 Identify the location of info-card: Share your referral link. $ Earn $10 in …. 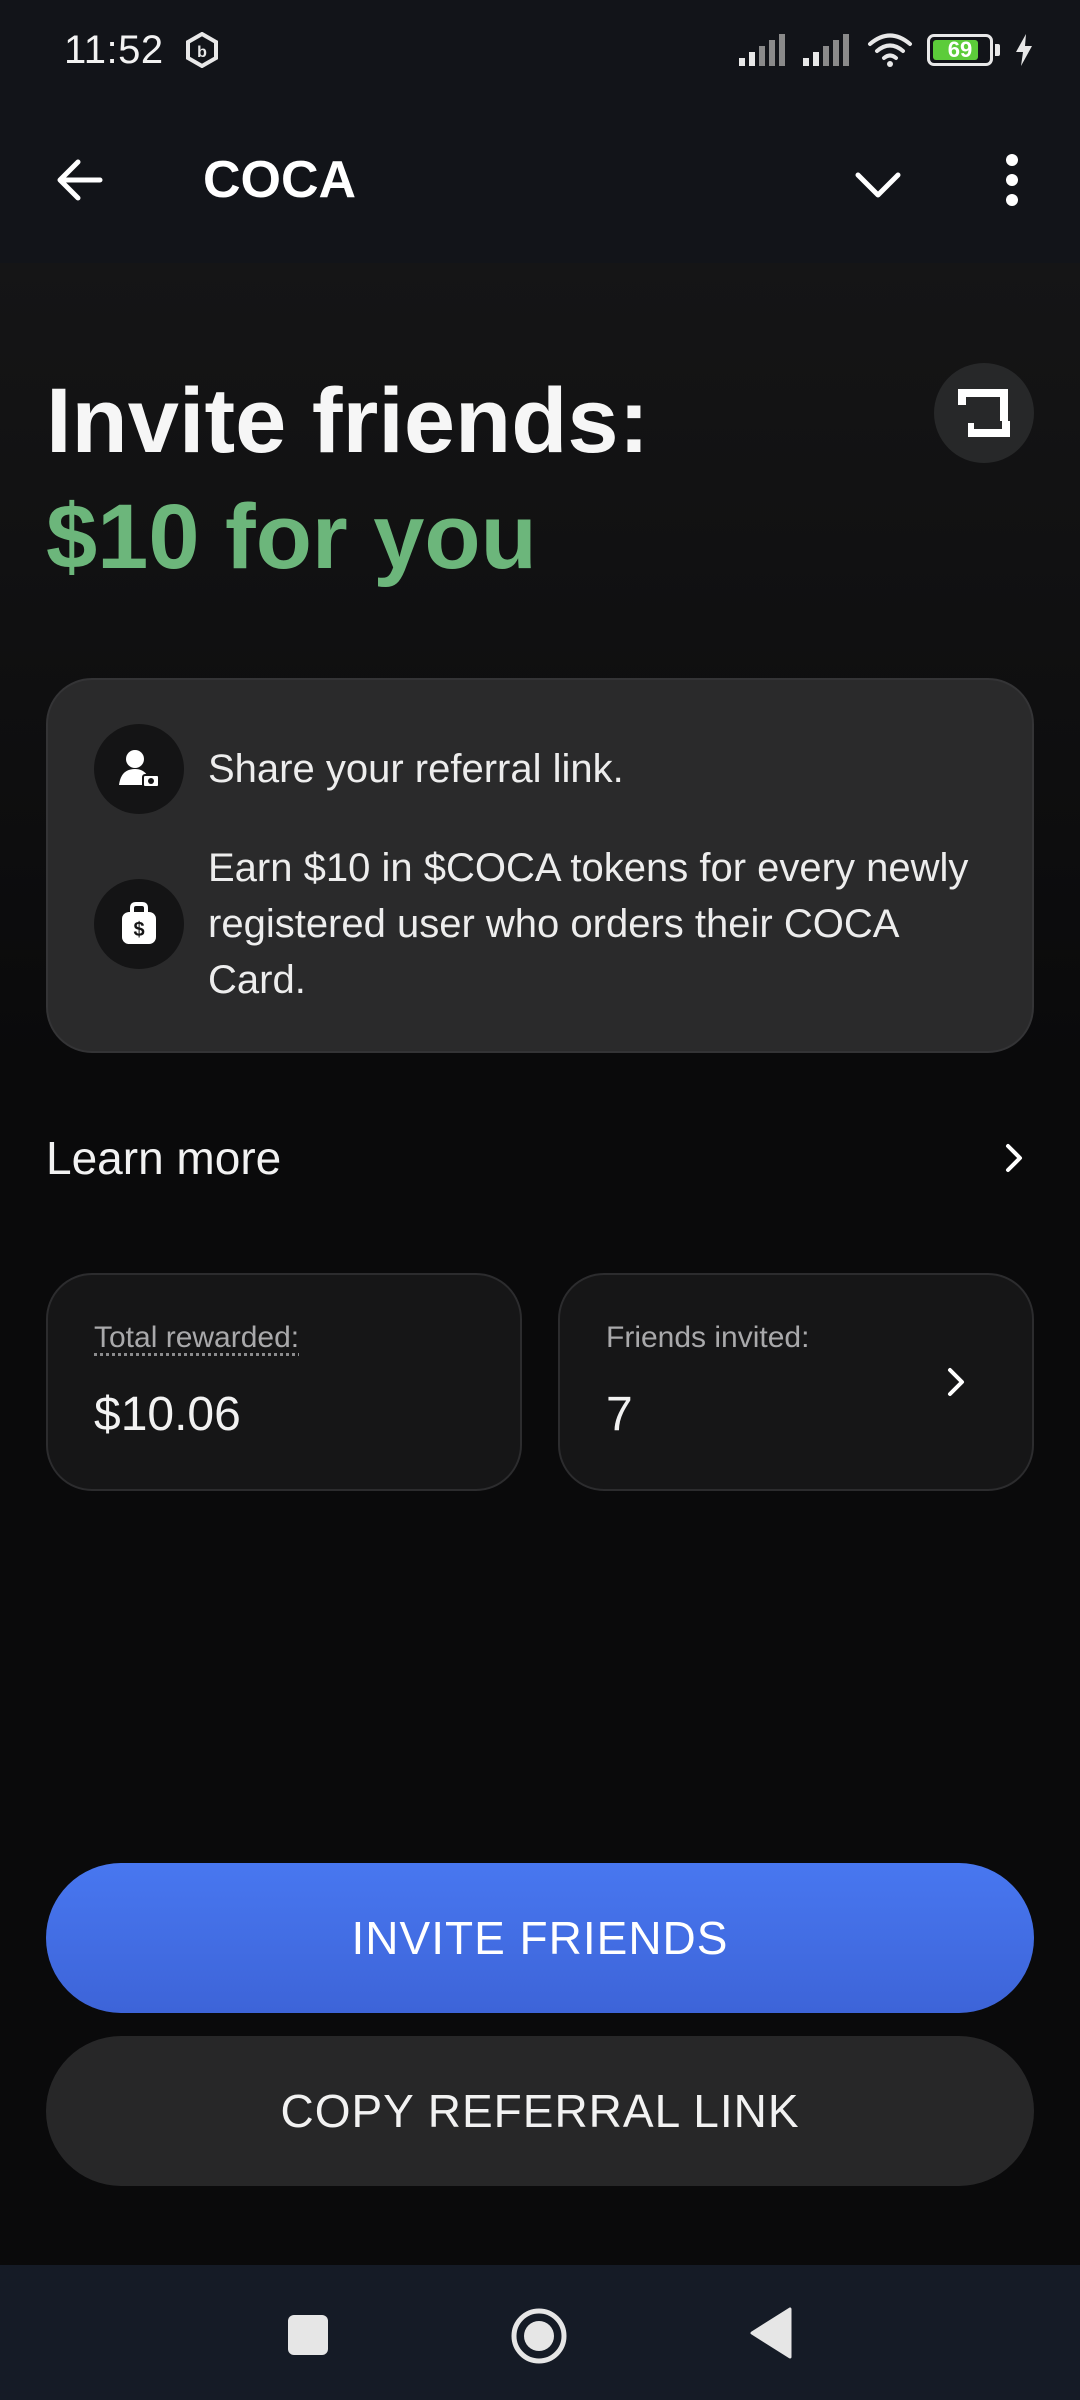
(540, 865).